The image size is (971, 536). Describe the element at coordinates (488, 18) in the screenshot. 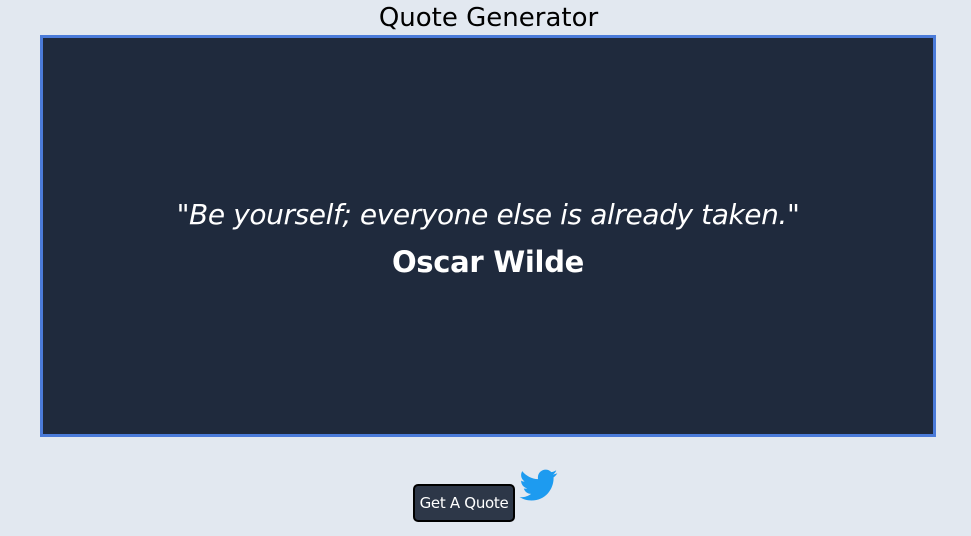

I see `page-title: Quote Generator` at that location.